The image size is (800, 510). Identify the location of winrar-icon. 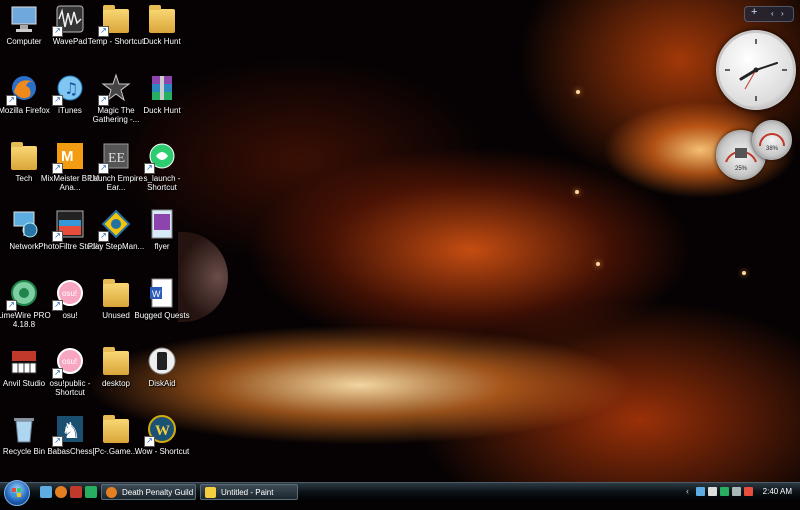
(162, 88).